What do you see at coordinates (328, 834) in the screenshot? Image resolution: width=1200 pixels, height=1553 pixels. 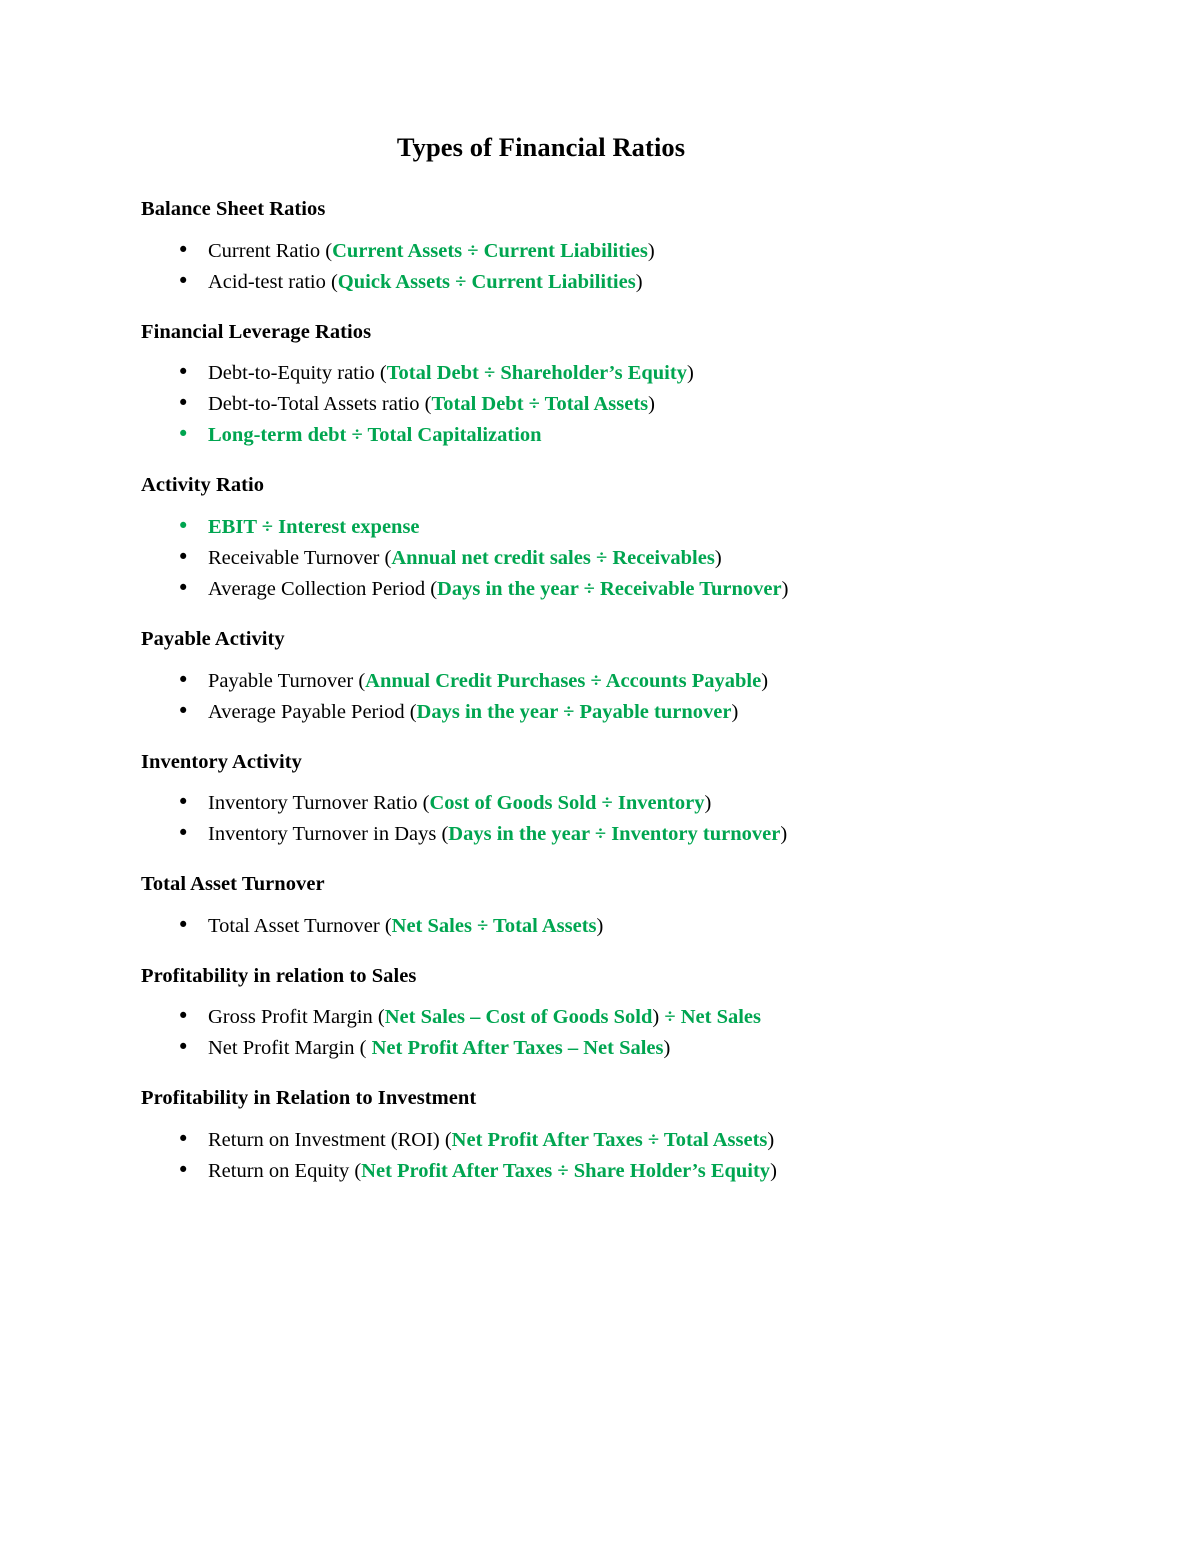 I see `ratio-label: Inventory Turnover in Days (` at bounding box center [328, 834].